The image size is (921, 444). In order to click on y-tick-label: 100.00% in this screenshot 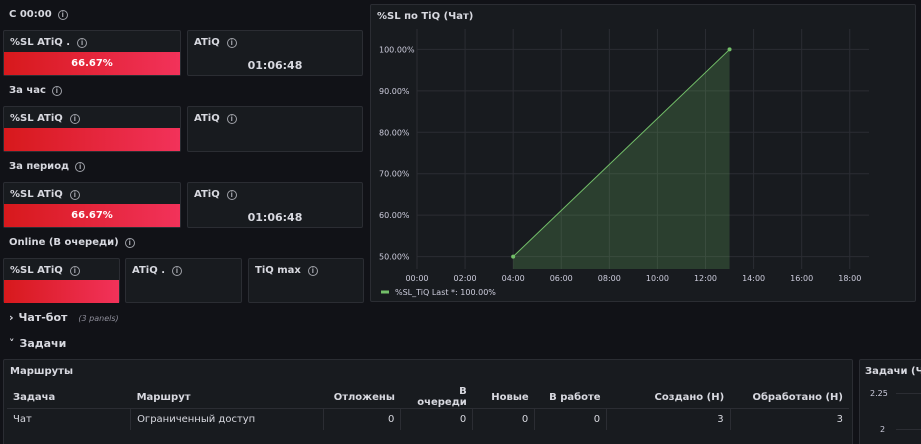, I will do `click(397, 49)`.